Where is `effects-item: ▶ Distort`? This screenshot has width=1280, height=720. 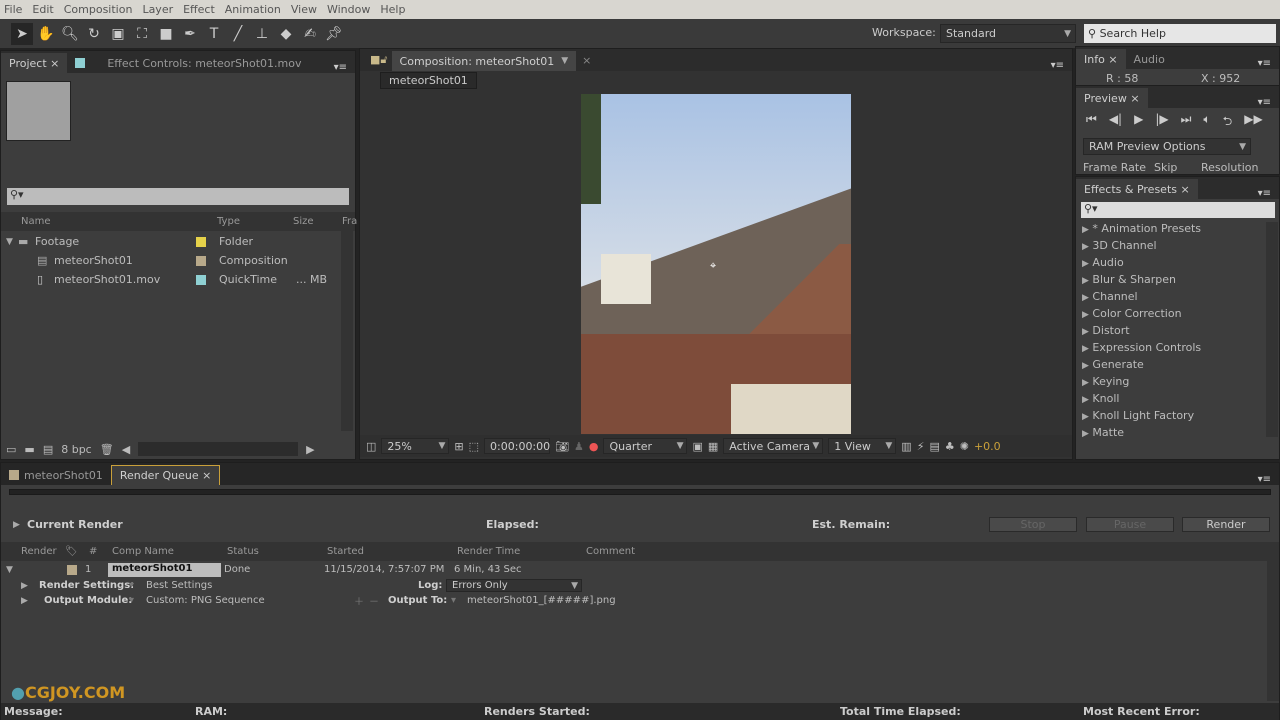
effects-item: ▶ Distort is located at coordinates (1171, 332).